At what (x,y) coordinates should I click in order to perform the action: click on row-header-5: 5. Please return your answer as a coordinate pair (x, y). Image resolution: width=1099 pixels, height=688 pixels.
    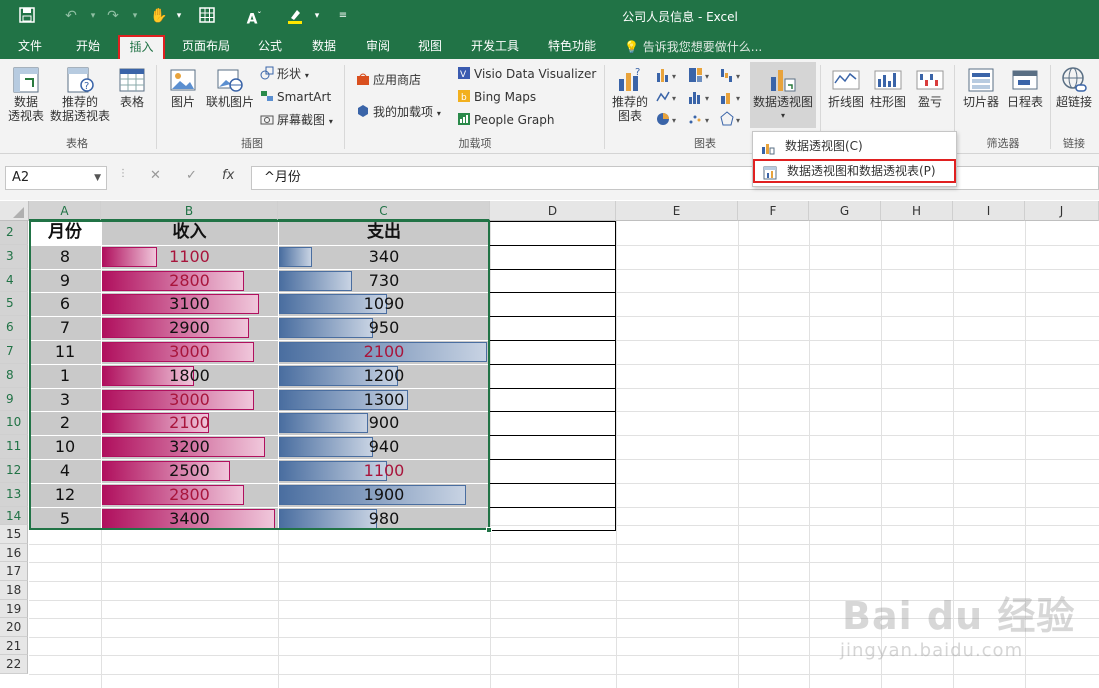
    Looking at the image, I should click on (14, 304).